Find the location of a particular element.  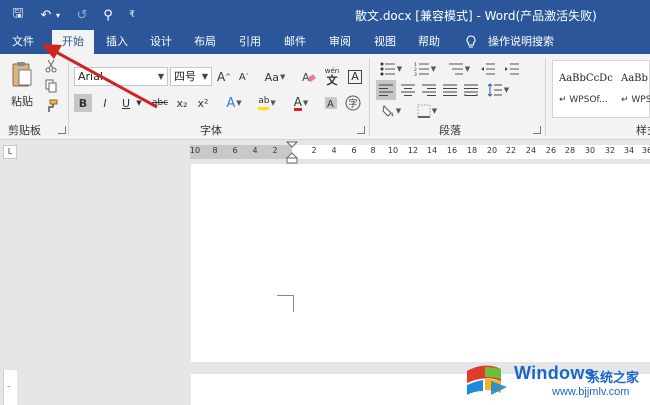

redo-icon: ↺ is located at coordinates (82, 15).